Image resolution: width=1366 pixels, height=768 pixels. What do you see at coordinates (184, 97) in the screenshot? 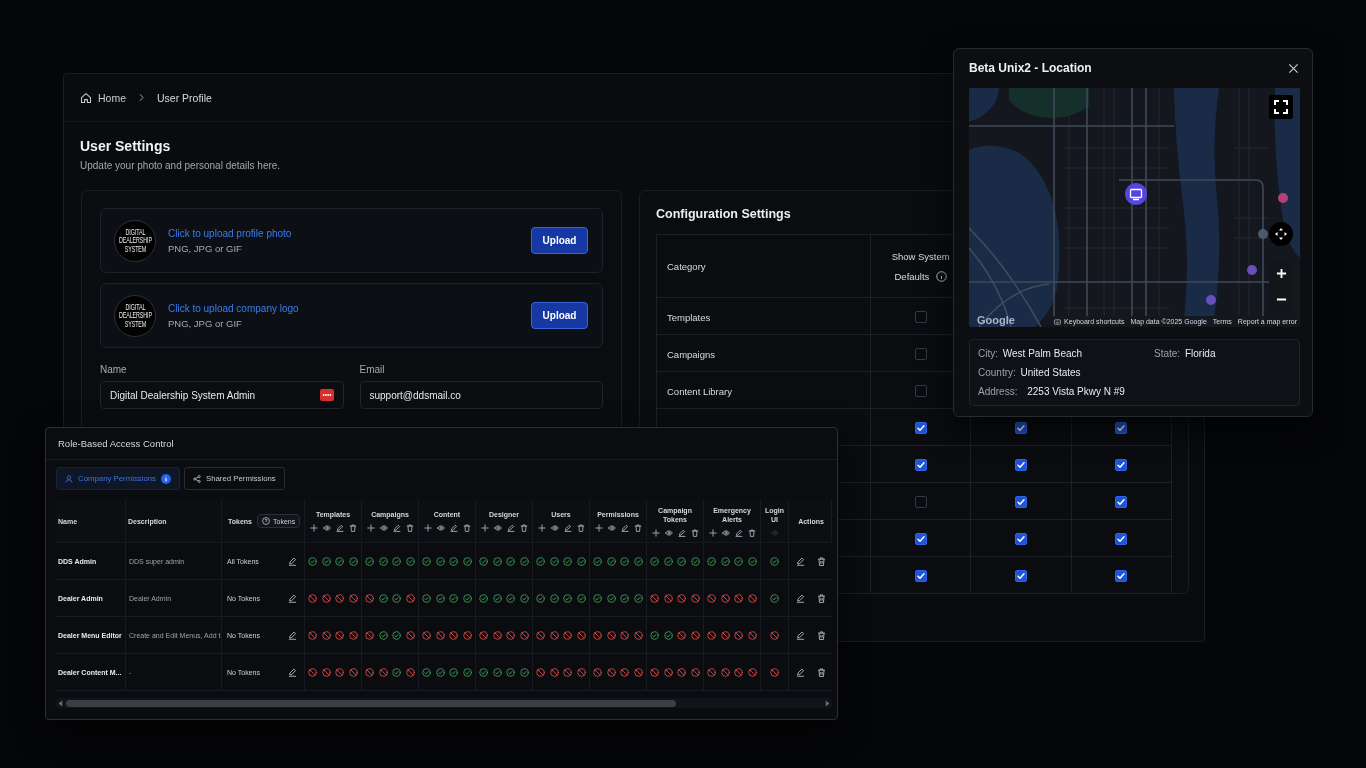
I see `current-page-label: User Profile` at bounding box center [184, 97].